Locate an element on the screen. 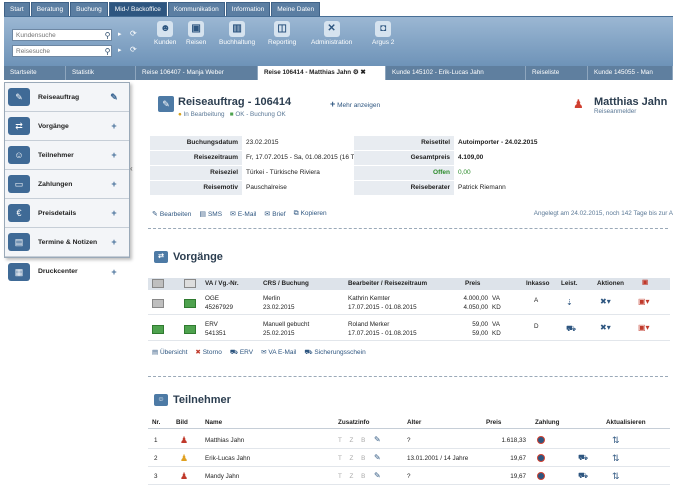 The height and width of the screenshot is (491, 673). sidebar-item-zahlungen: ▭ Zahlungen + is located at coordinates (67, 184).